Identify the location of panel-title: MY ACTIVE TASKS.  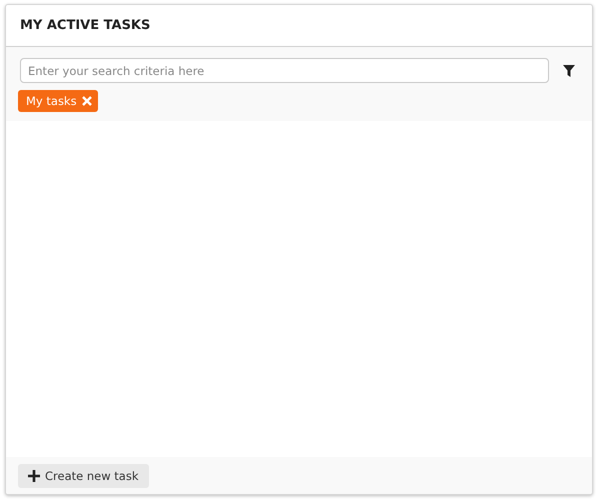
(85, 25).